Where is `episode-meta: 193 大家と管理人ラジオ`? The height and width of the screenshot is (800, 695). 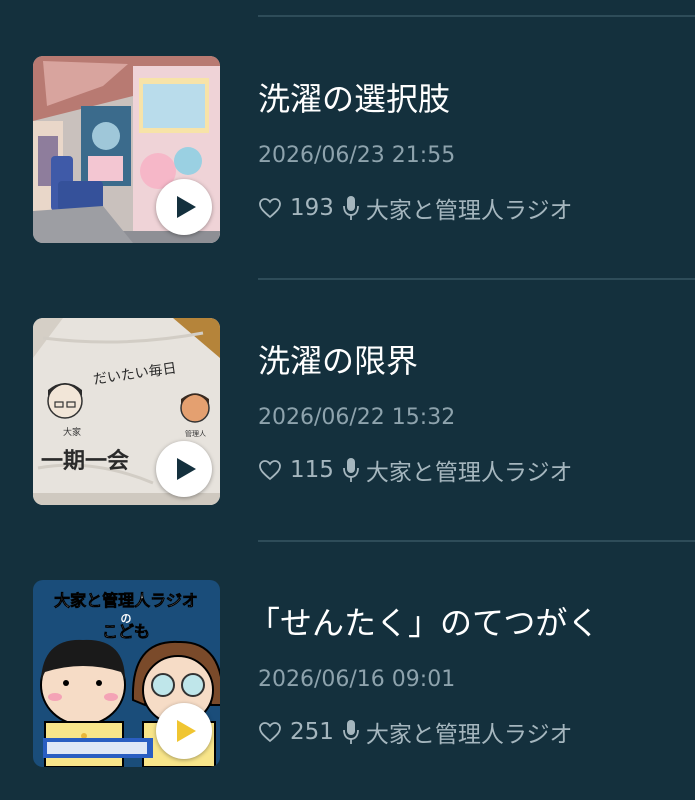
episode-meta: 193 大家と管理人ラジオ is located at coordinates (415, 208).